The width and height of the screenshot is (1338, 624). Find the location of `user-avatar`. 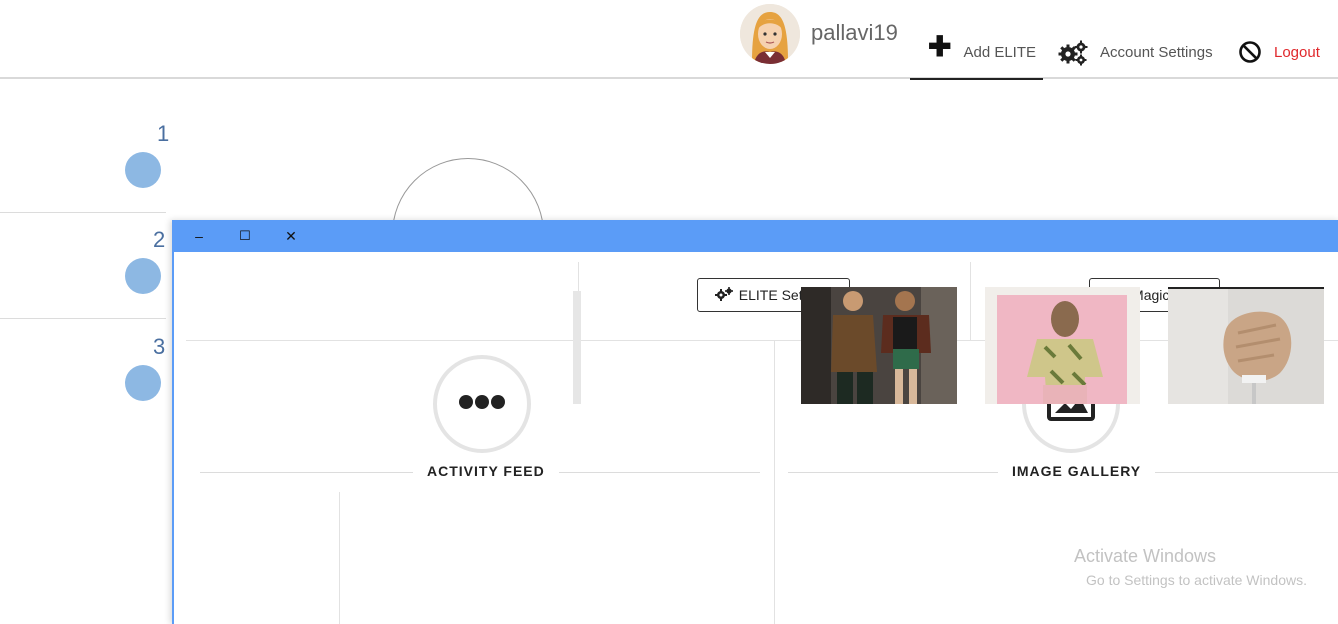

user-avatar is located at coordinates (770, 34).